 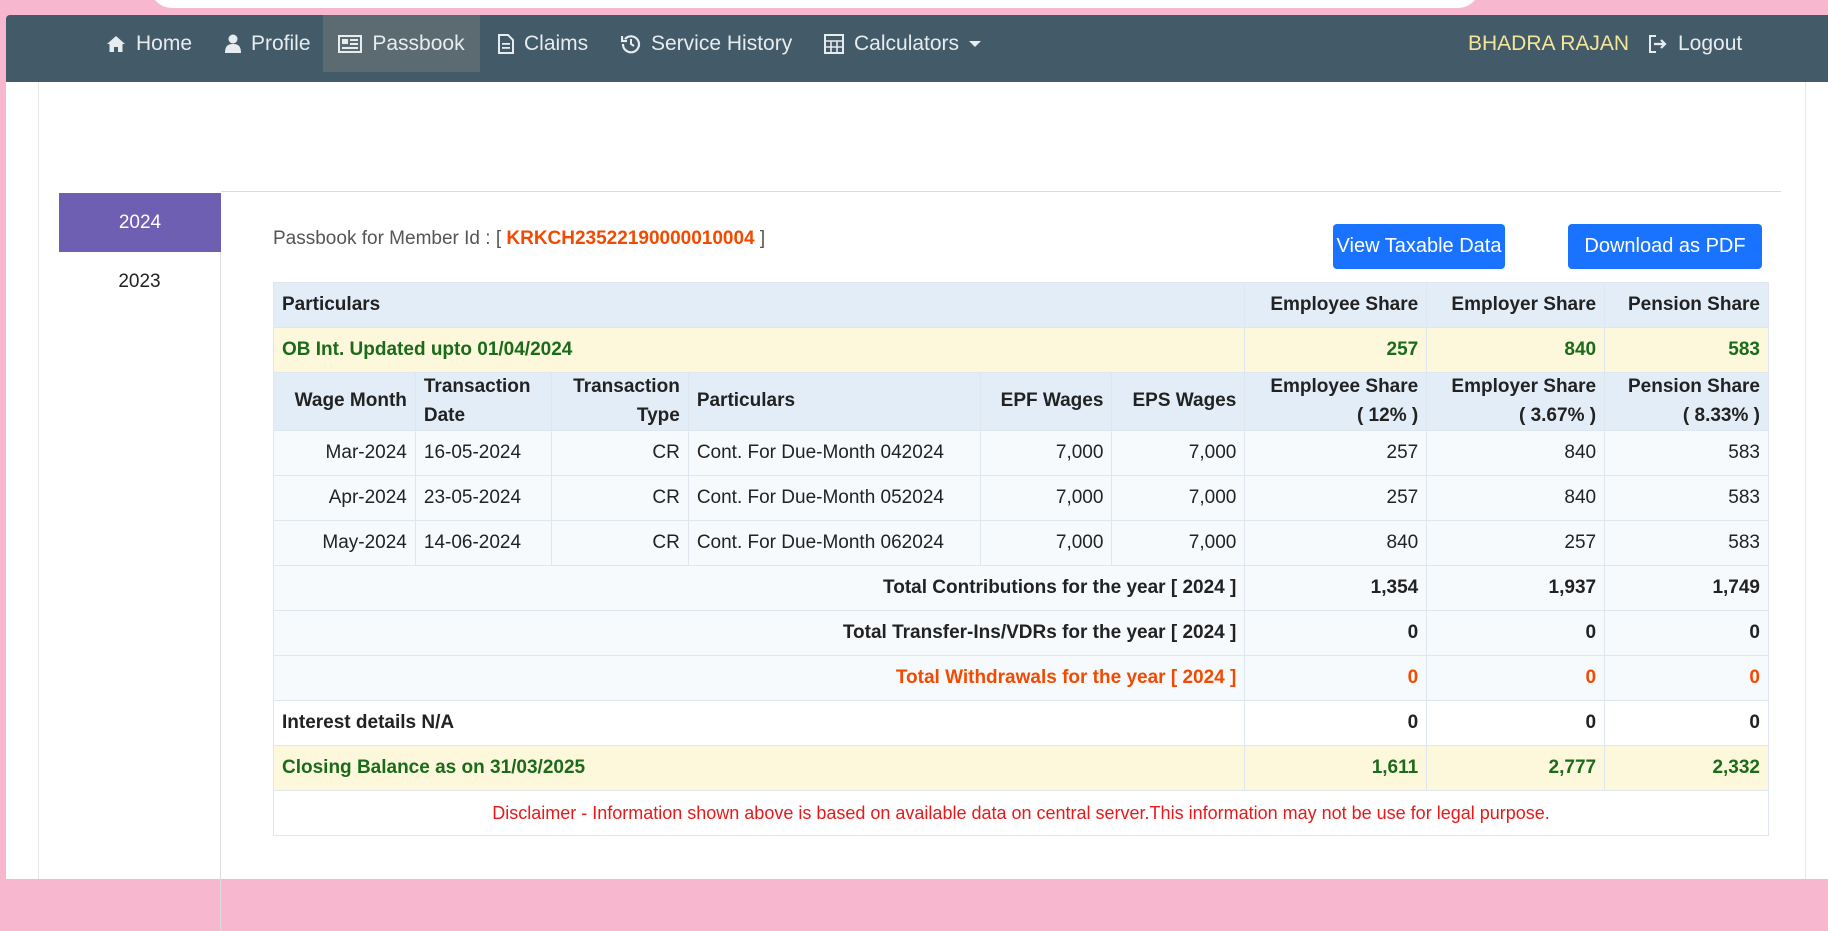 What do you see at coordinates (762, 238) in the screenshot?
I see `member-id-suffix: ]` at bounding box center [762, 238].